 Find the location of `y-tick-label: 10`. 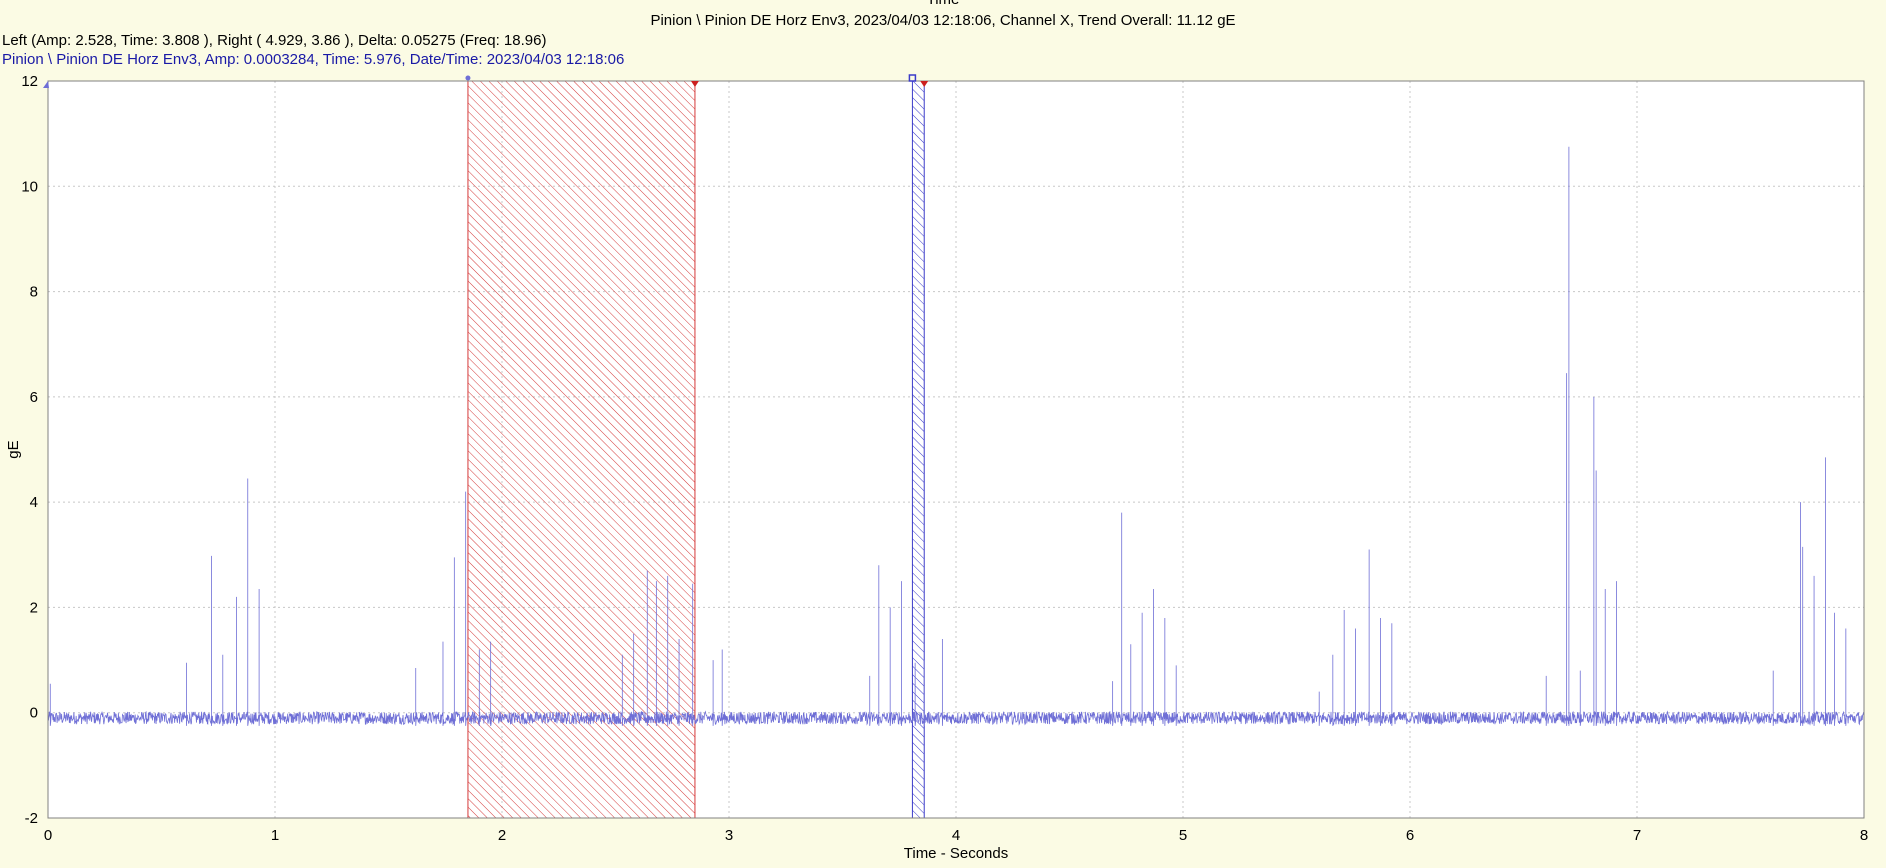

y-tick-label: 10 is located at coordinates (29, 186).